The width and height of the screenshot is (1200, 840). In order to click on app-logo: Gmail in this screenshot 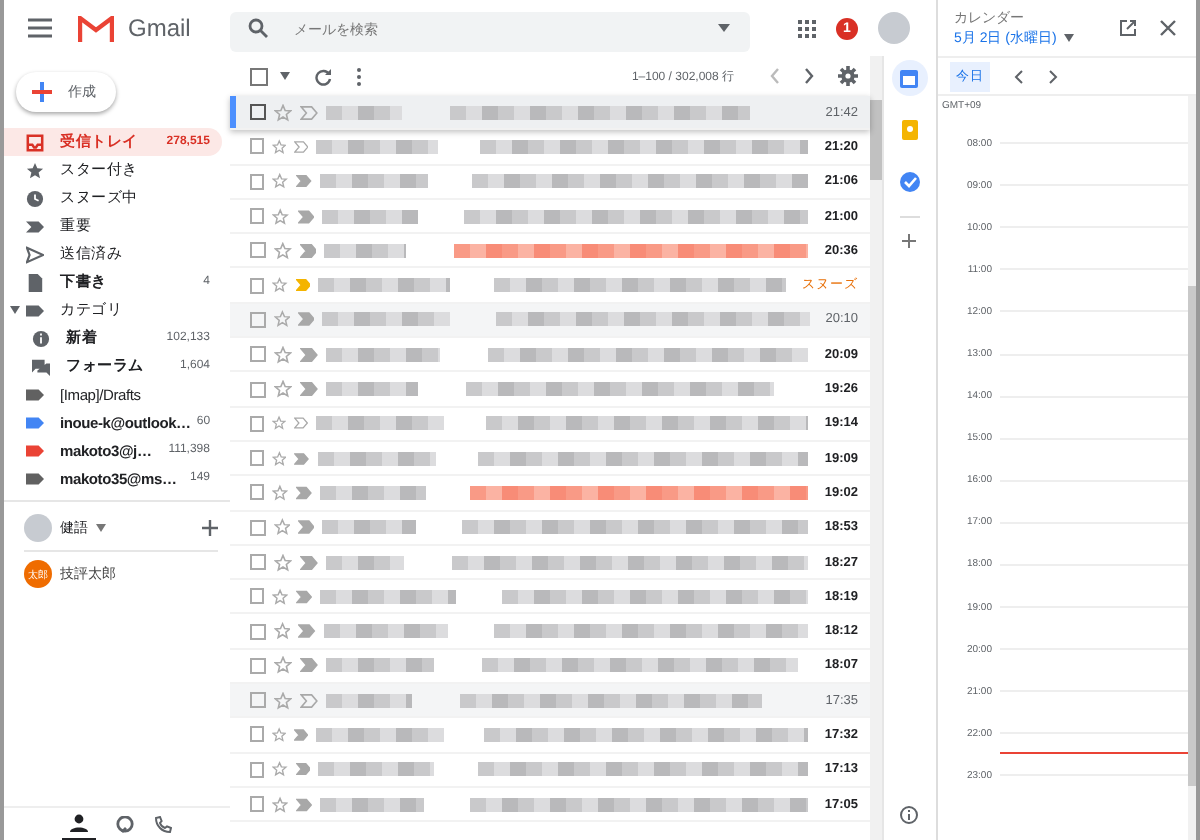, I will do `click(159, 28)`.